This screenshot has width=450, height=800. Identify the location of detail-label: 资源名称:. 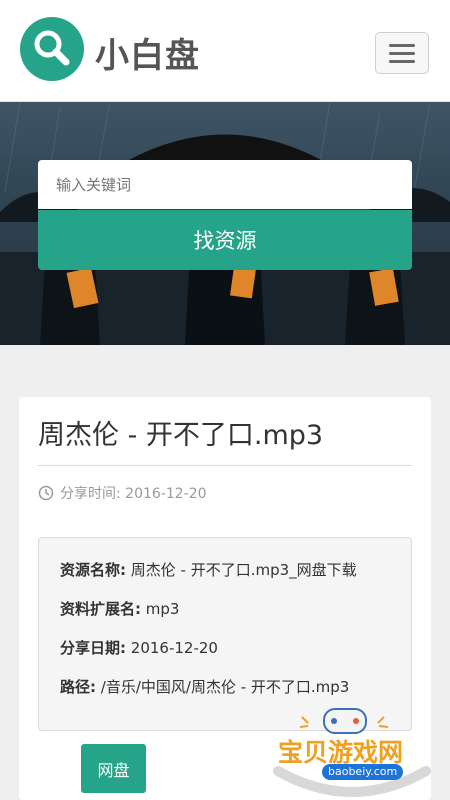
(93, 570).